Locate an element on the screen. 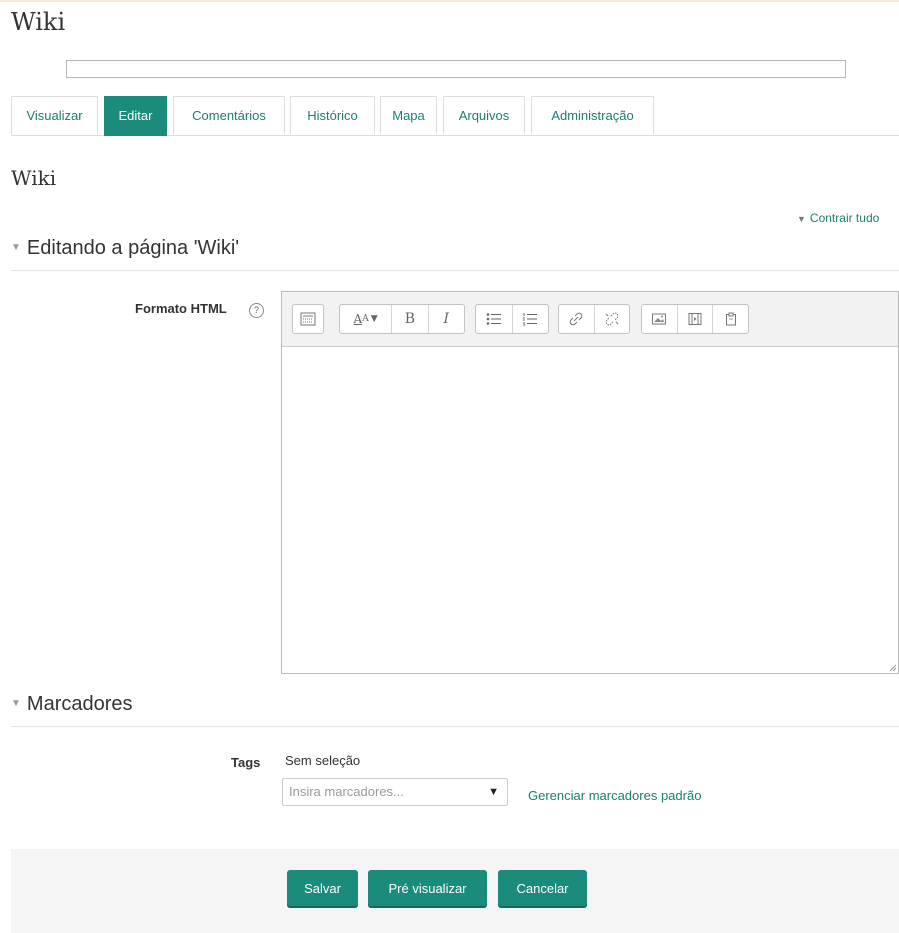  collapse-triangle-icon: ▼ is located at coordinates (801, 219).